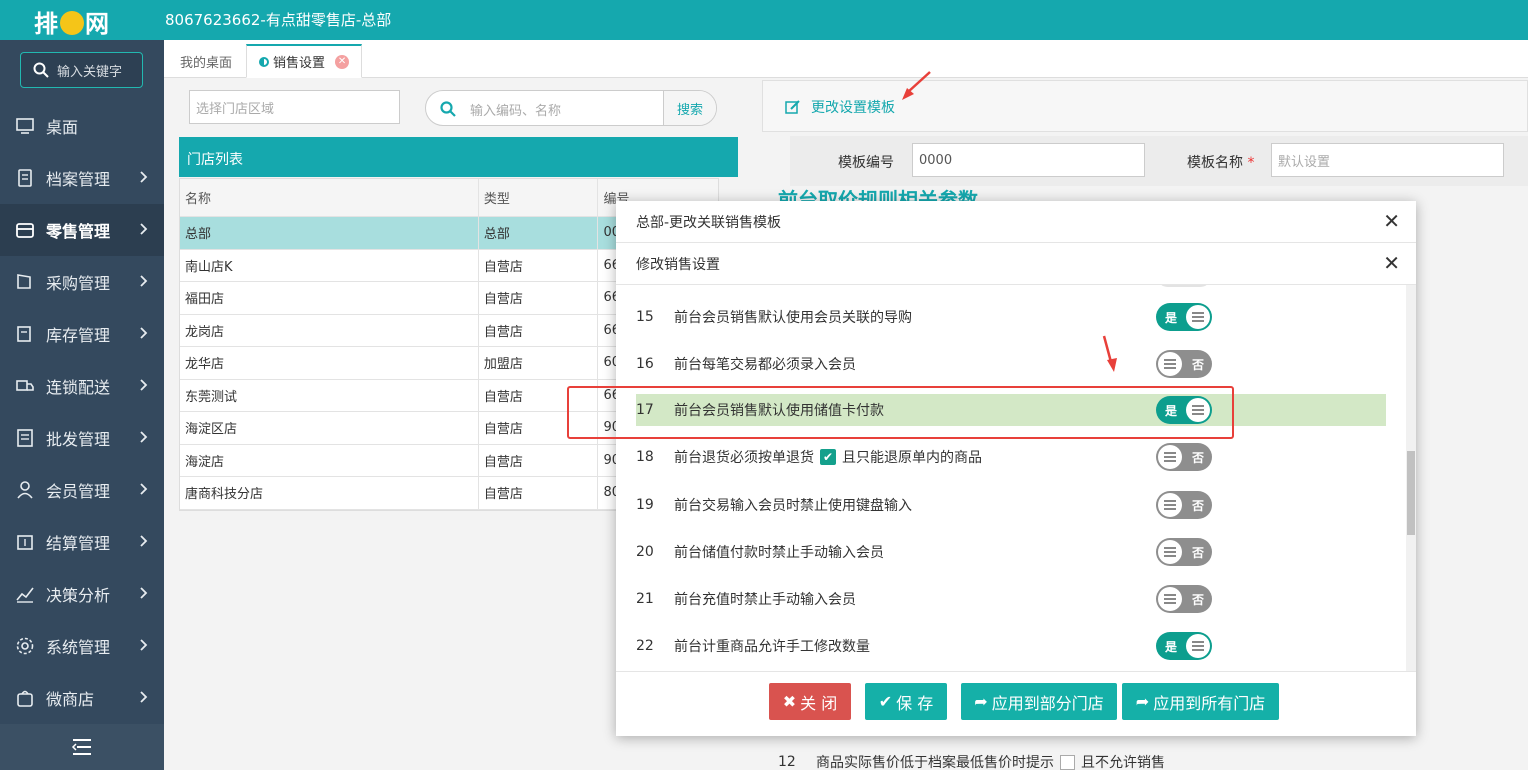  I want to click on store-search-input: 输入编码、名称, so click(515, 109).